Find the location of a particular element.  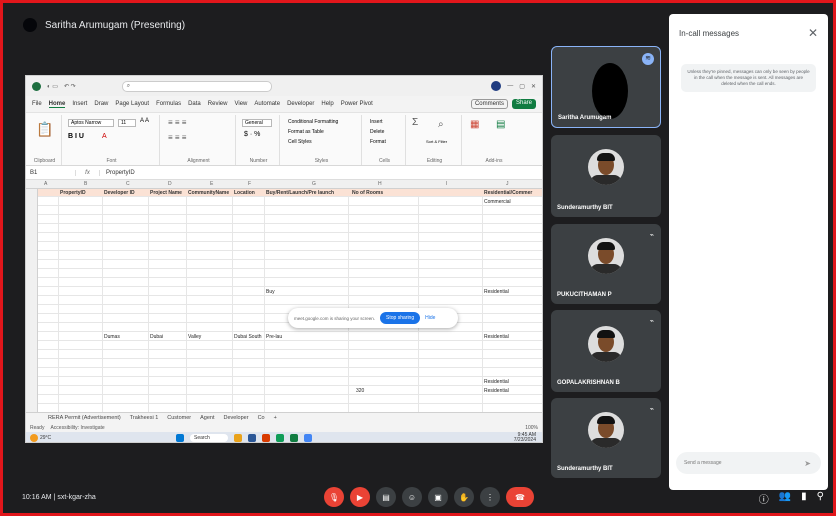

present-button: ▣ is located at coordinates (438, 497).